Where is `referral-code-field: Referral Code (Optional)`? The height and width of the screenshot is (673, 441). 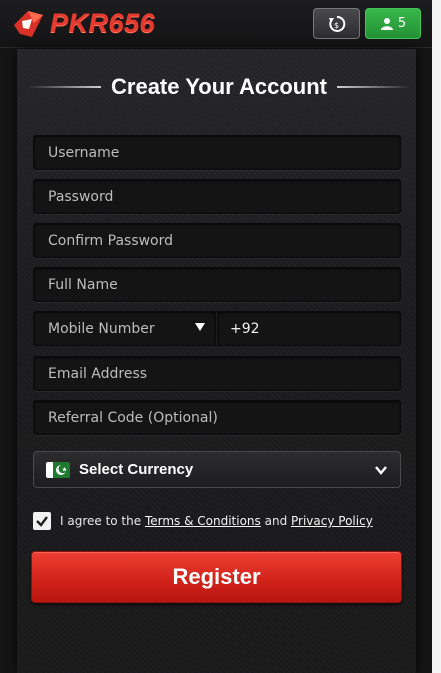
referral-code-field: Referral Code (Optional) is located at coordinates (217, 417).